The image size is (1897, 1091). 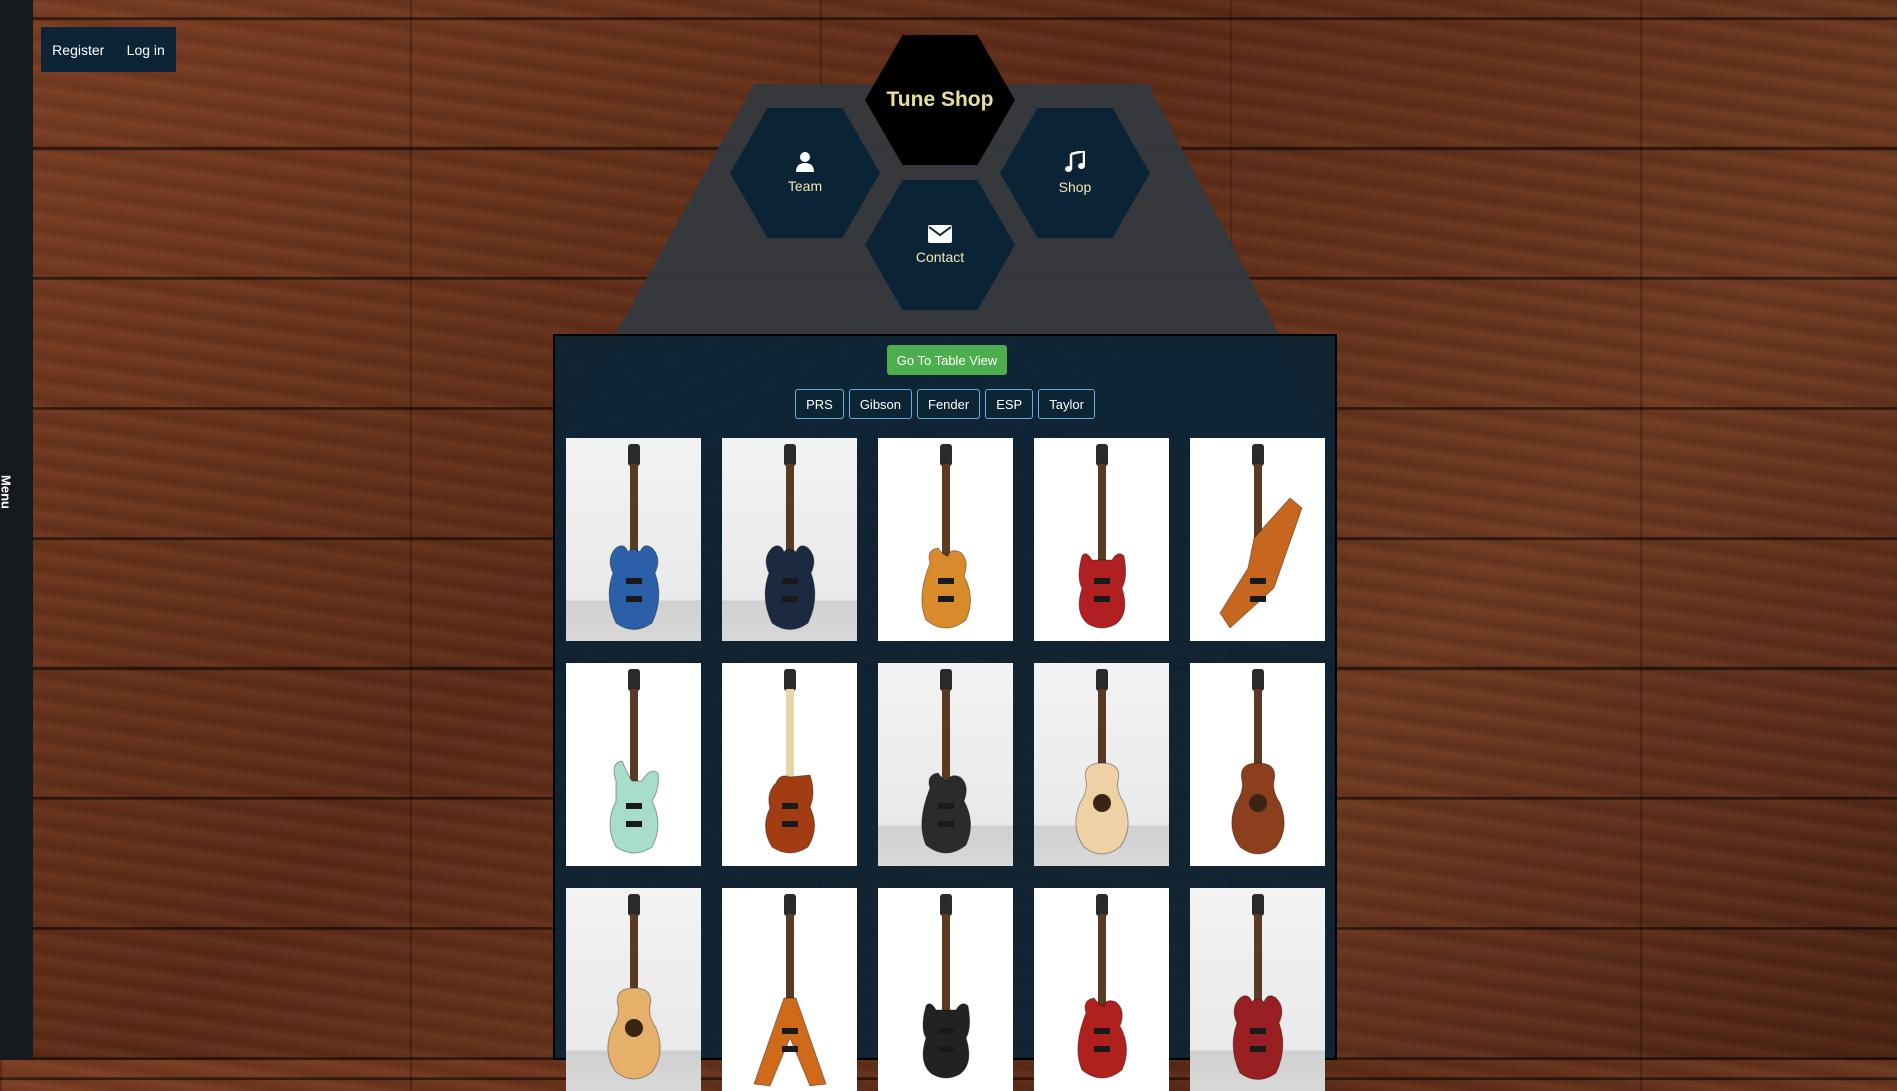 I want to click on auth-box: Register Log in, so click(x=108, y=49).